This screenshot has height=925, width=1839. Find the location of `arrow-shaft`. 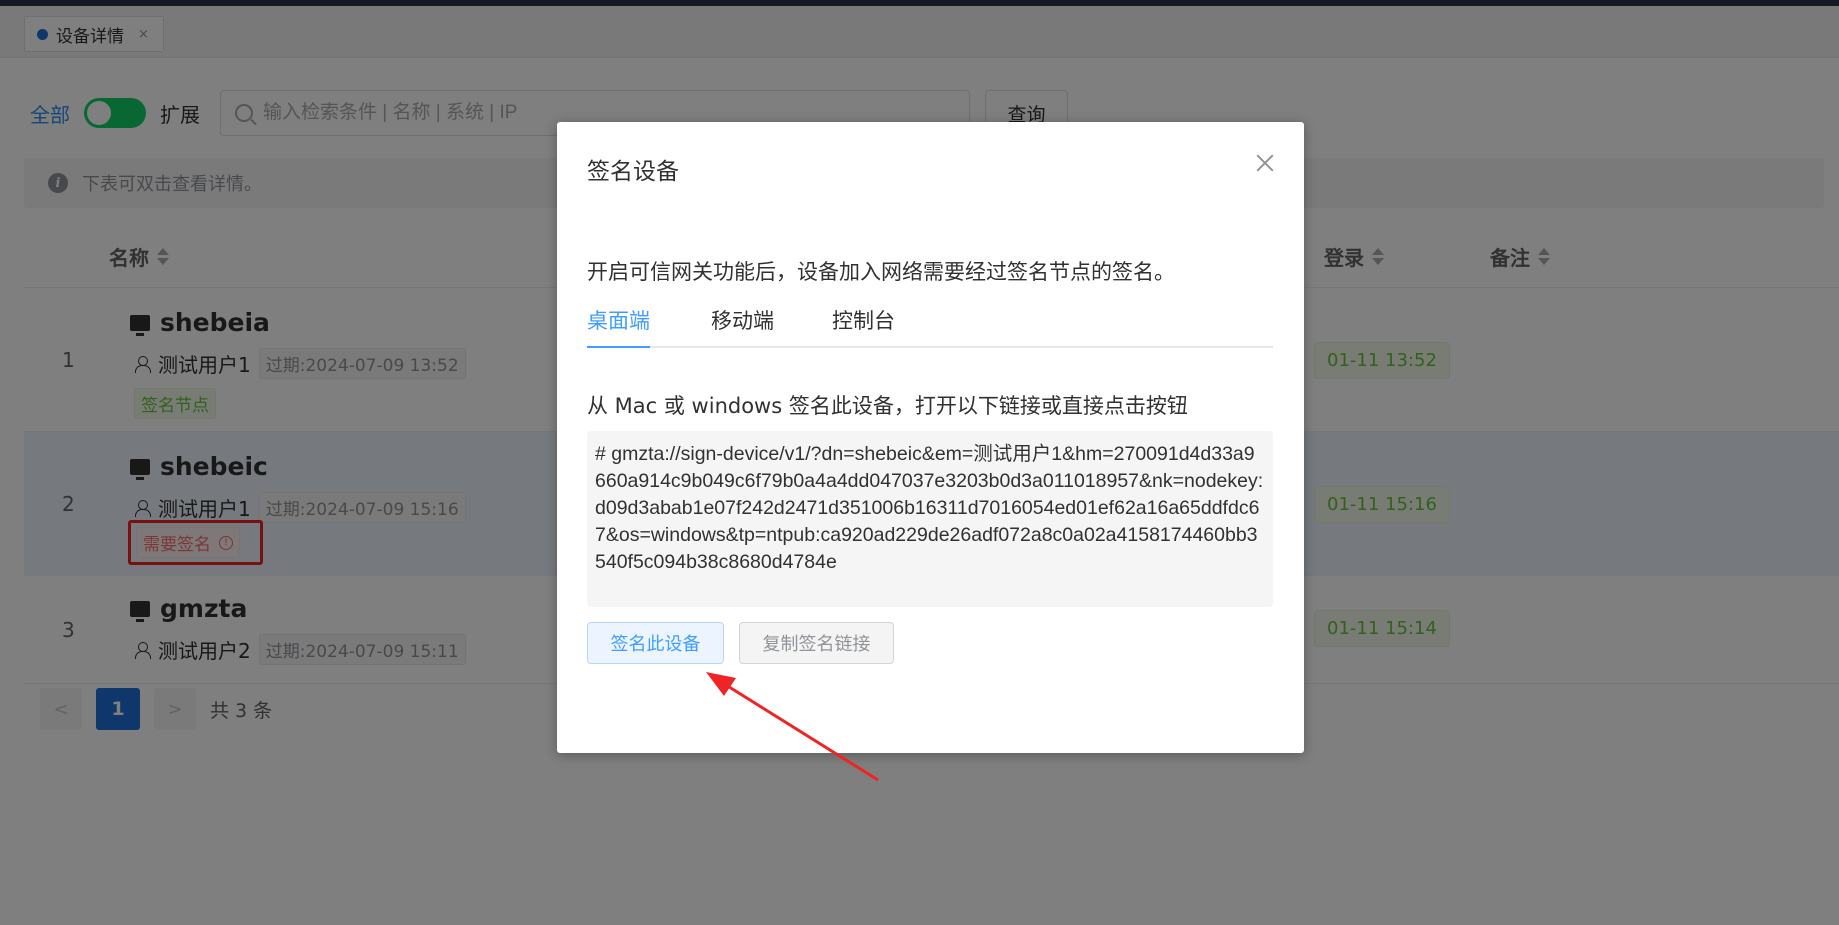

arrow-shaft is located at coordinates (798, 730).